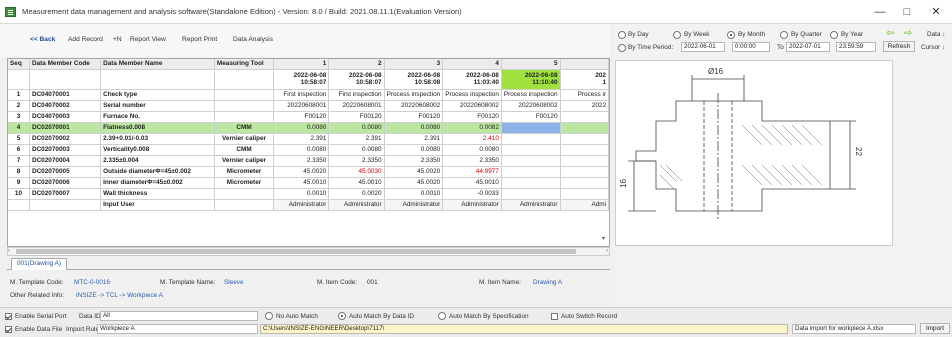  What do you see at coordinates (117, 39) in the screenshot?
I see `add-n-button: +N` at bounding box center [117, 39].